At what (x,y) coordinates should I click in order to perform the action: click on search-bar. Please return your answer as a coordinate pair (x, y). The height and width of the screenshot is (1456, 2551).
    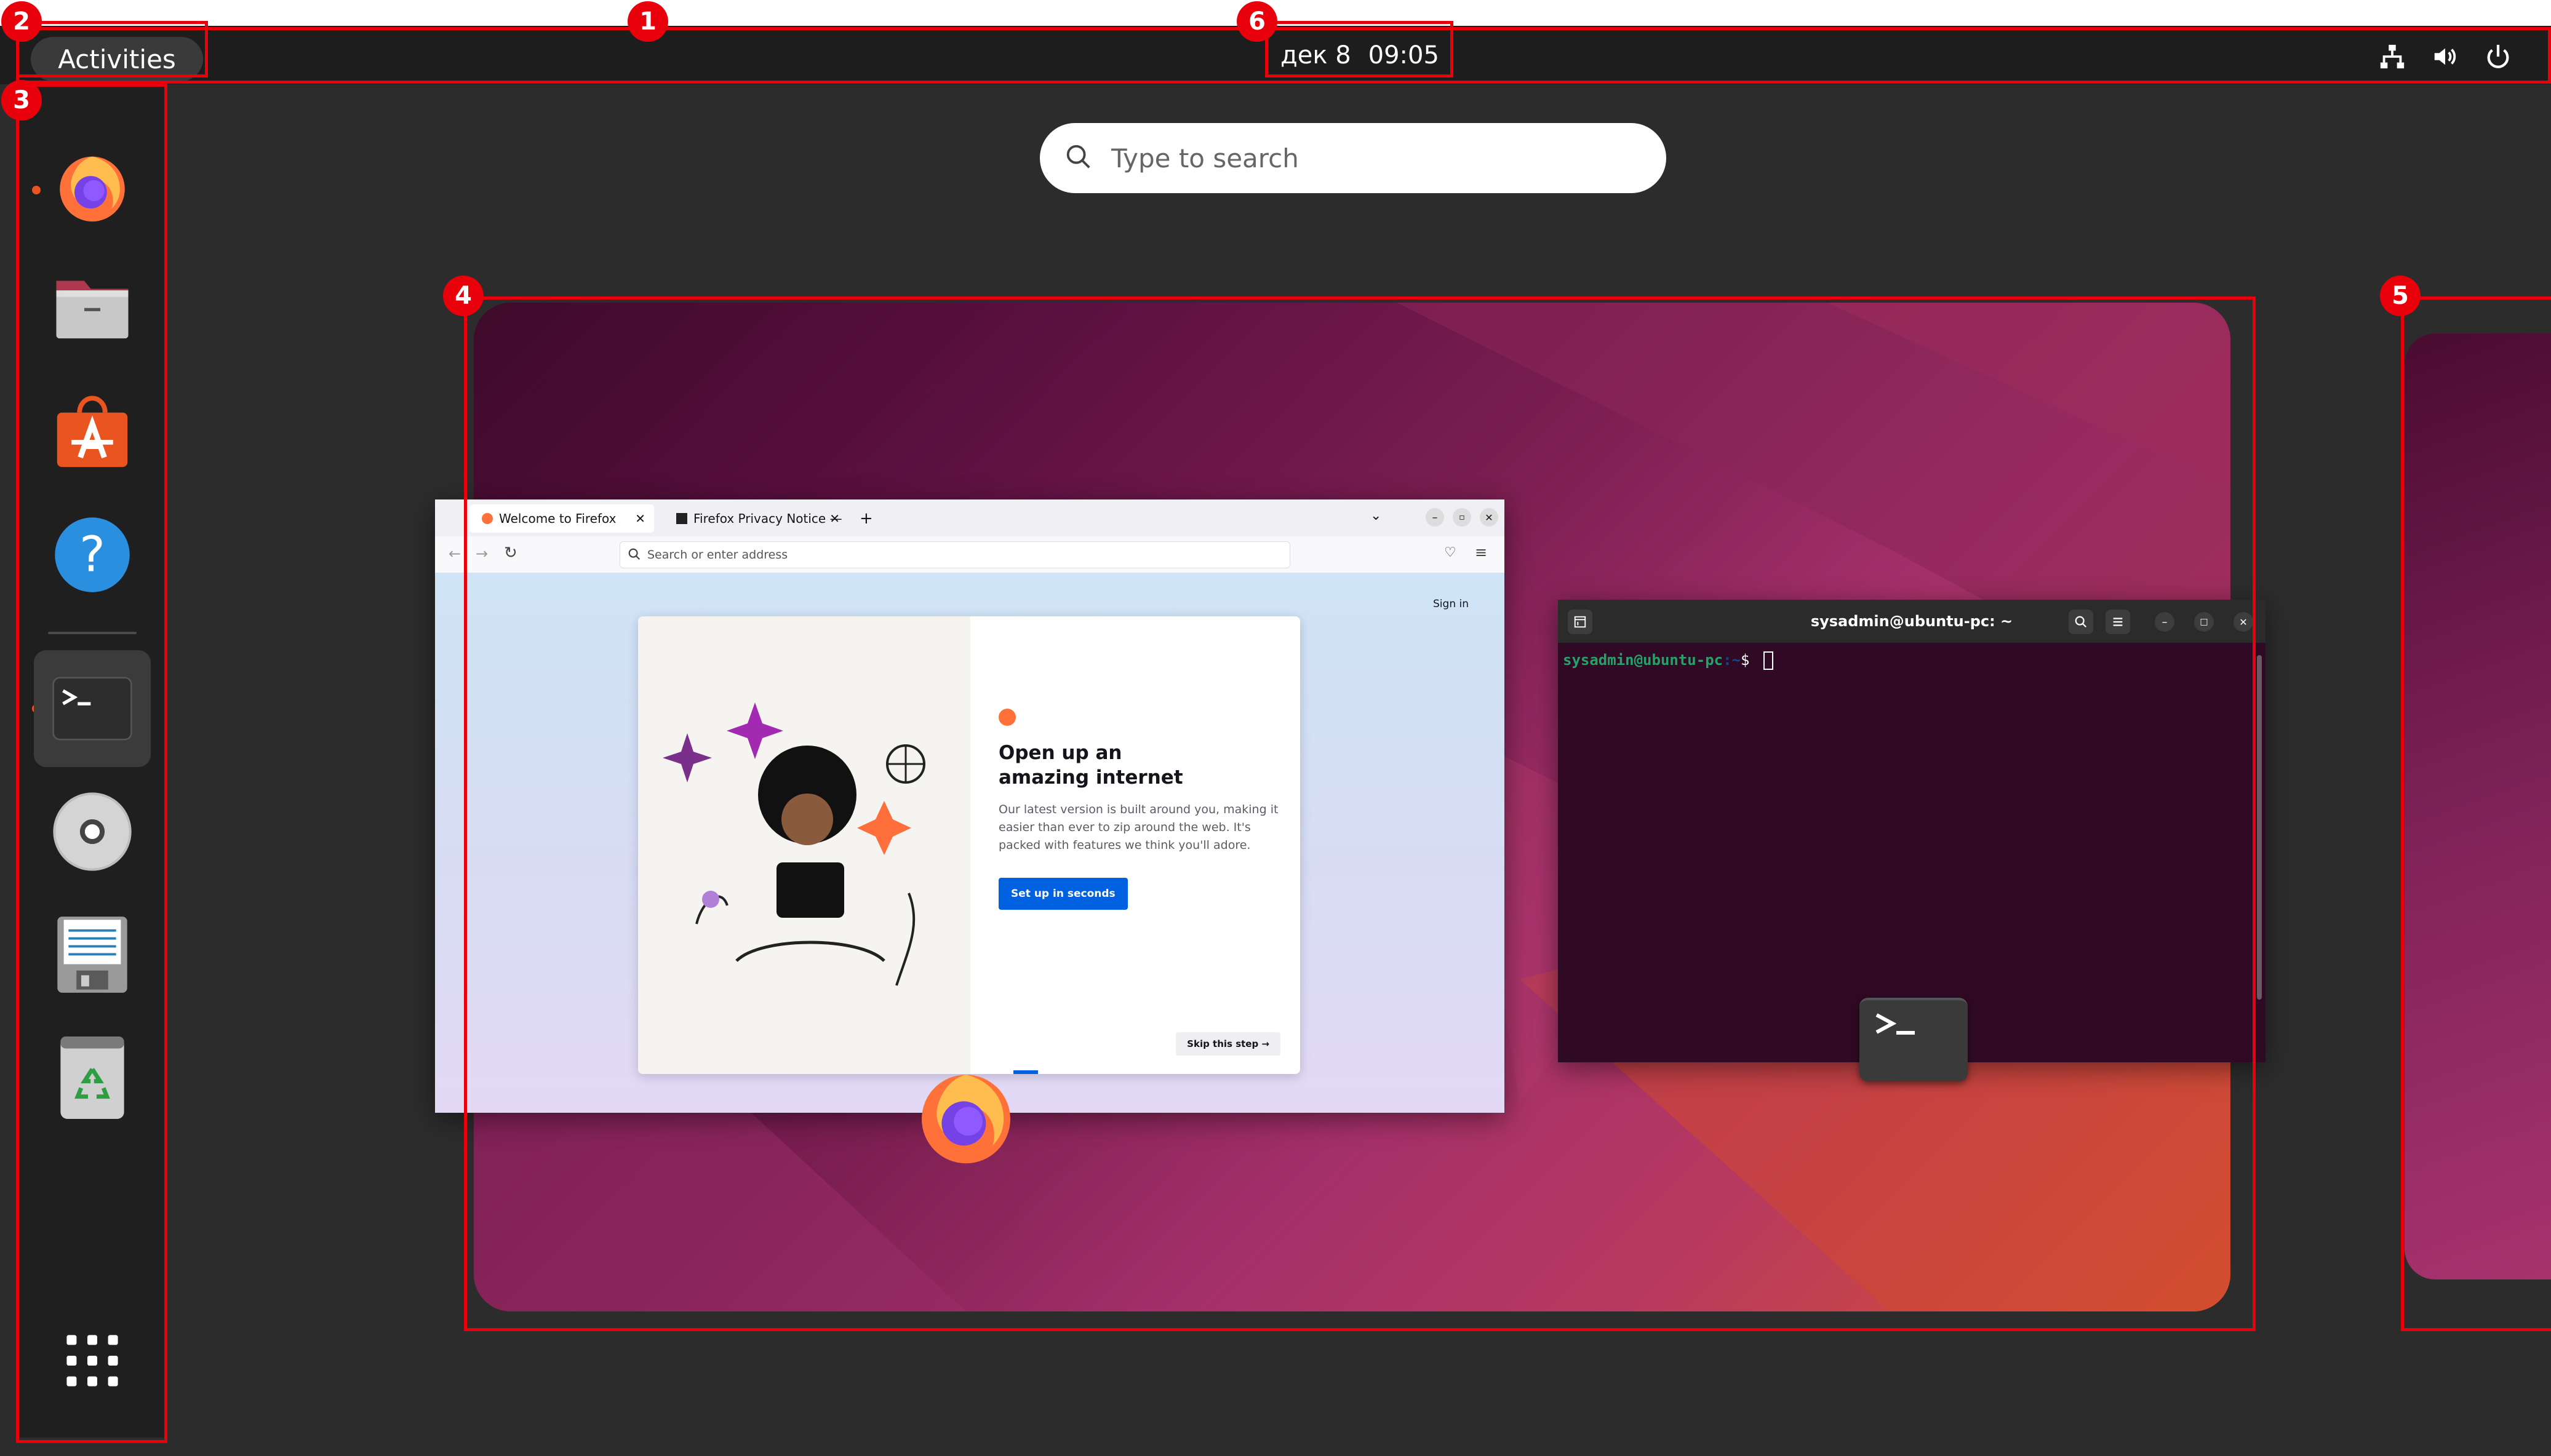
    Looking at the image, I should click on (1353, 158).